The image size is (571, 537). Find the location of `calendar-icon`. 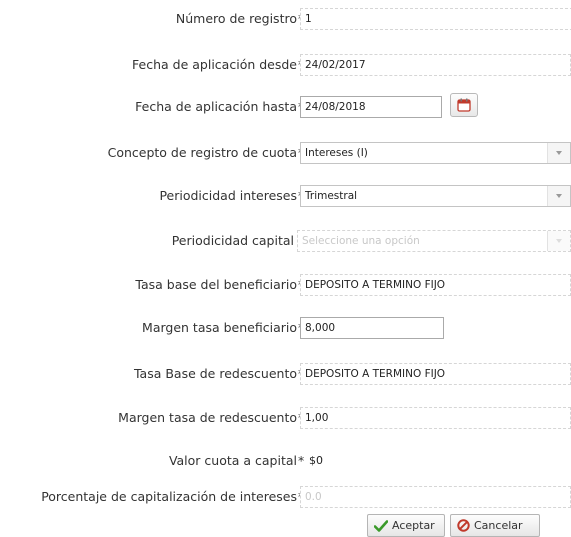

calendar-icon is located at coordinates (464, 105).